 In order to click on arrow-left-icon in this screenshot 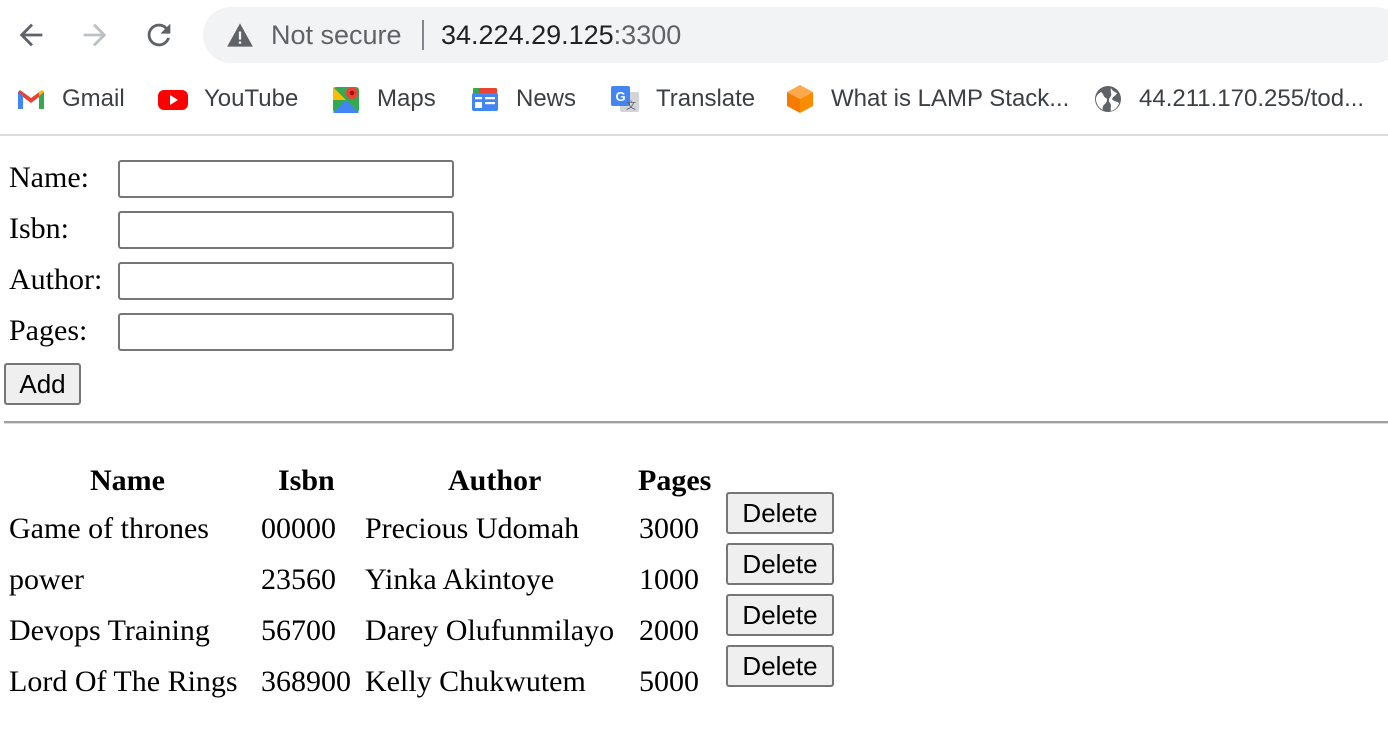, I will do `click(31, 35)`.